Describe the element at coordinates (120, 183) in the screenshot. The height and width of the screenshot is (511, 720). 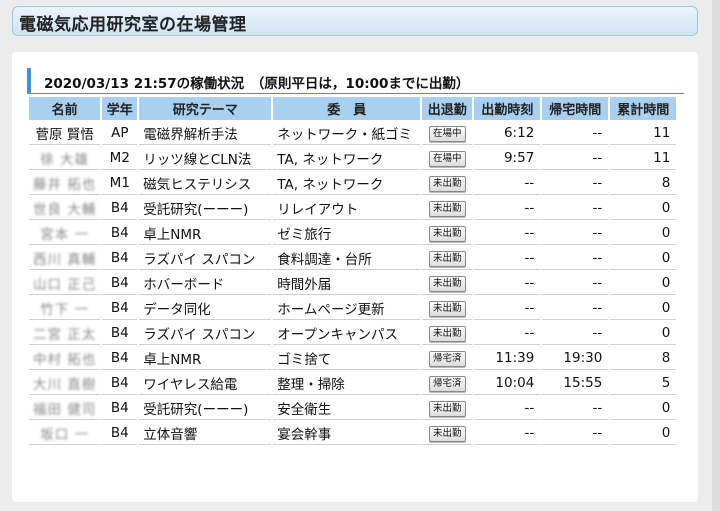
I see `cell-grade: M1` at that location.